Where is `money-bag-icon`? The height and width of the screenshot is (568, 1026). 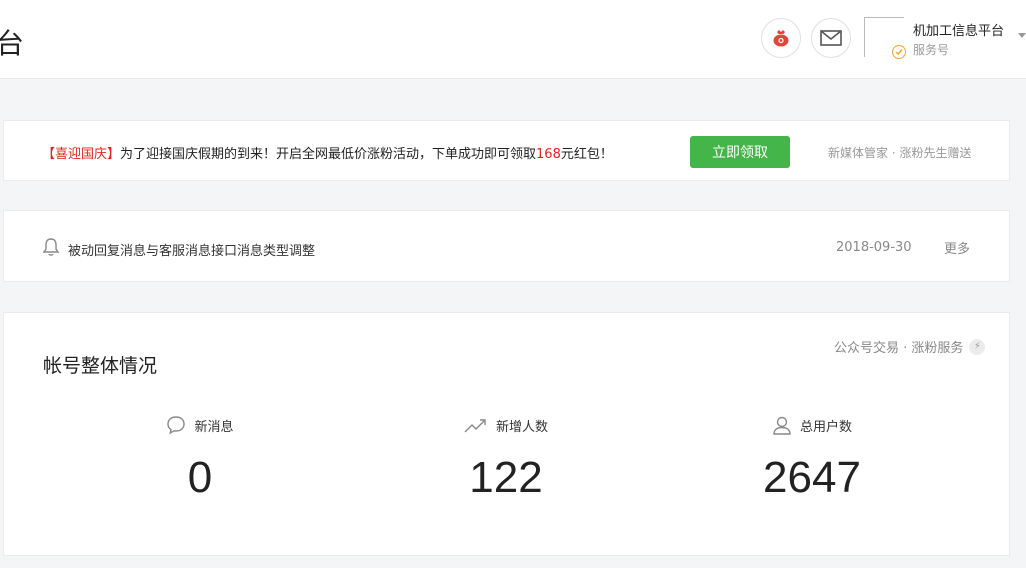
money-bag-icon is located at coordinates (781, 38).